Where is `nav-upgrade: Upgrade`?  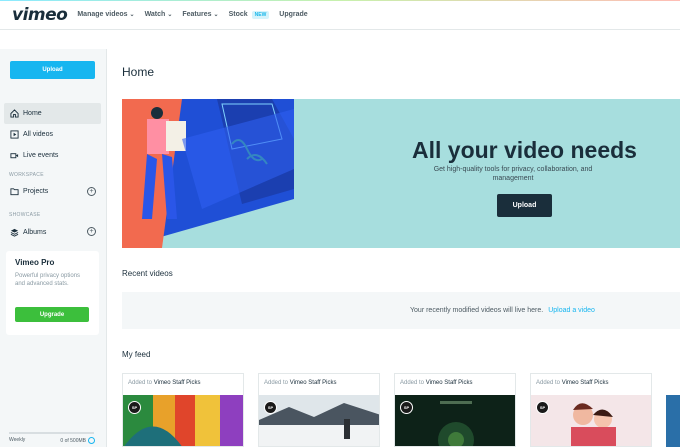
nav-upgrade: Upgrade is located at coordinates (293, 14).